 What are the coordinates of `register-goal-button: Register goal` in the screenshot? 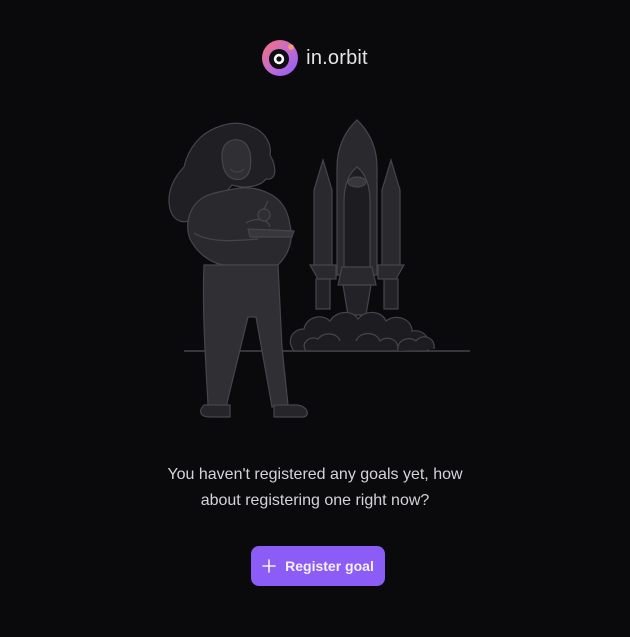 It's located at (318, 566).